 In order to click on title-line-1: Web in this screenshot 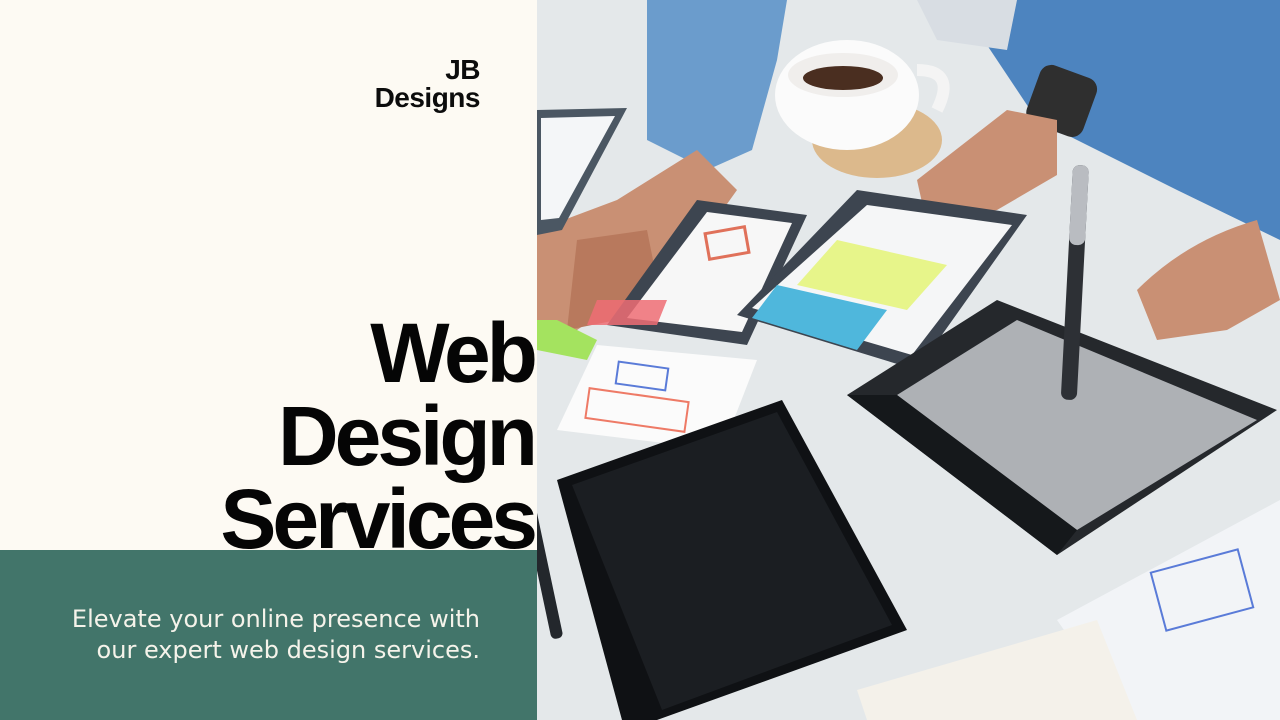, I will do `click(454, 353)`.